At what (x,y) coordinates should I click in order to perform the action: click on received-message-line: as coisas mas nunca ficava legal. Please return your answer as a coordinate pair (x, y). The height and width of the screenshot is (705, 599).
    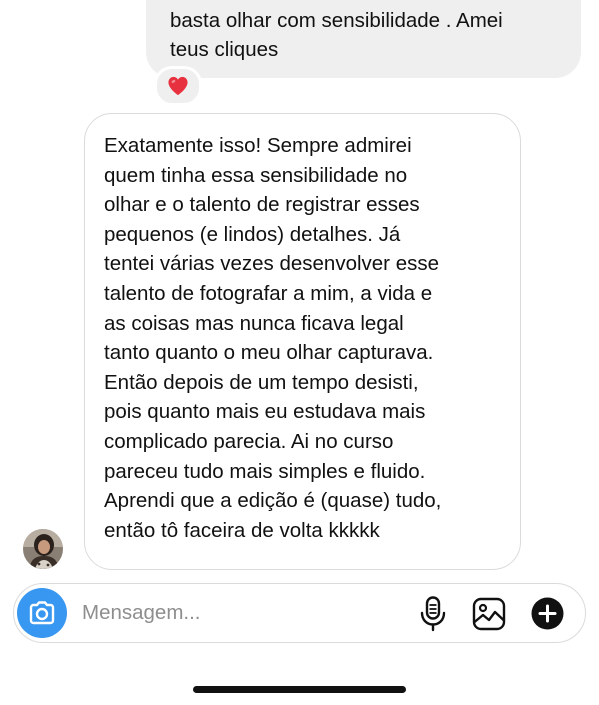
    Looking at the image, I should click on (254, 323).